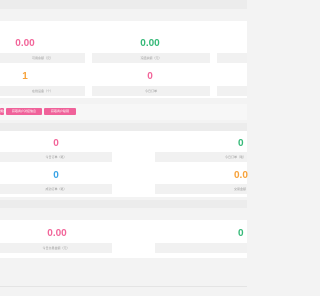 This screenshot has height=296, width=320. Describe the element at coordinates (151, 58) in the screenshot. I see `frozen-balance-label: 冻结余额（元）` at that location.